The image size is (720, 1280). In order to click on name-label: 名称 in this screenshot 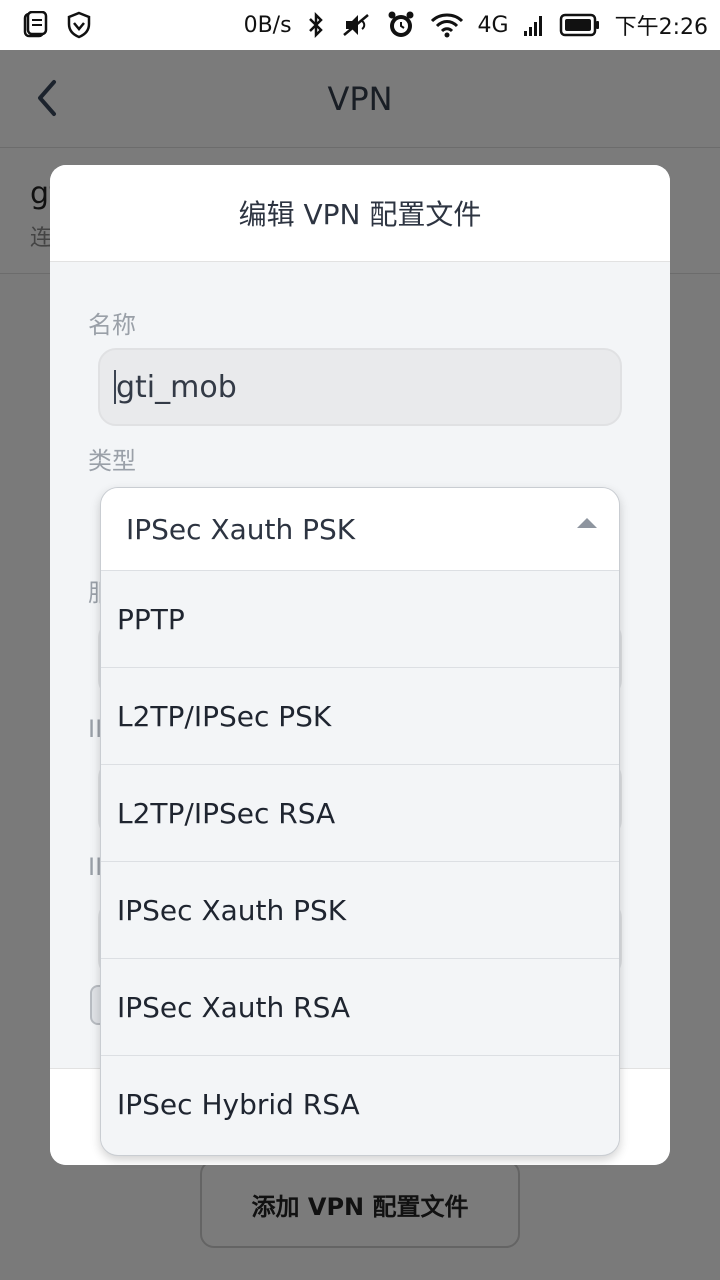, I will do `click(112, 325)`.